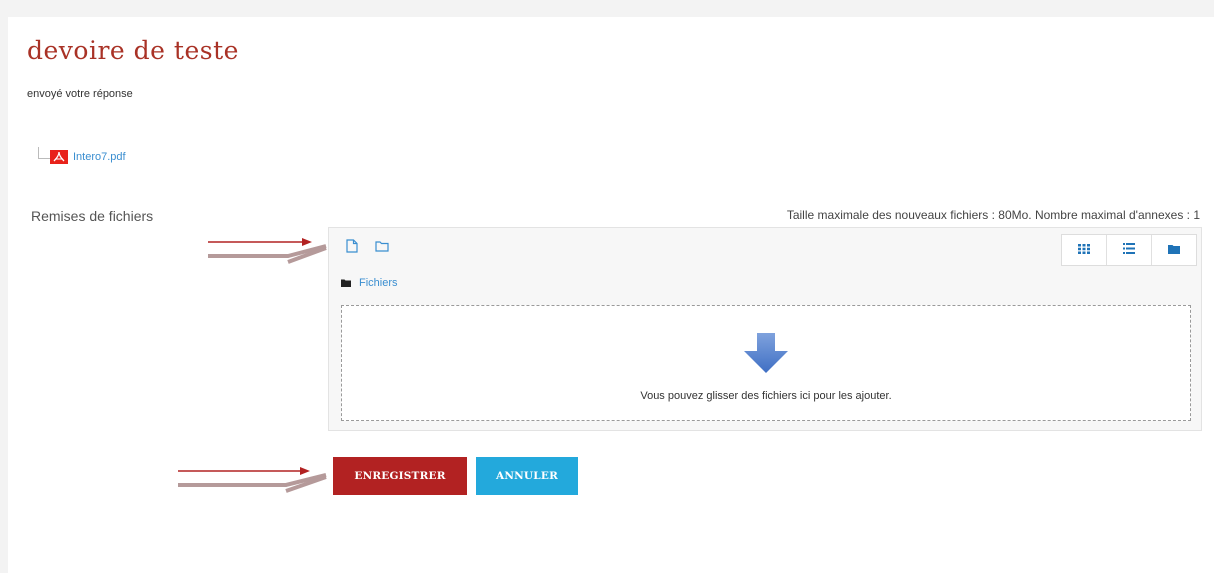  I want to click on breadcrumb-files-link: Fichiers, so click(378, 283).